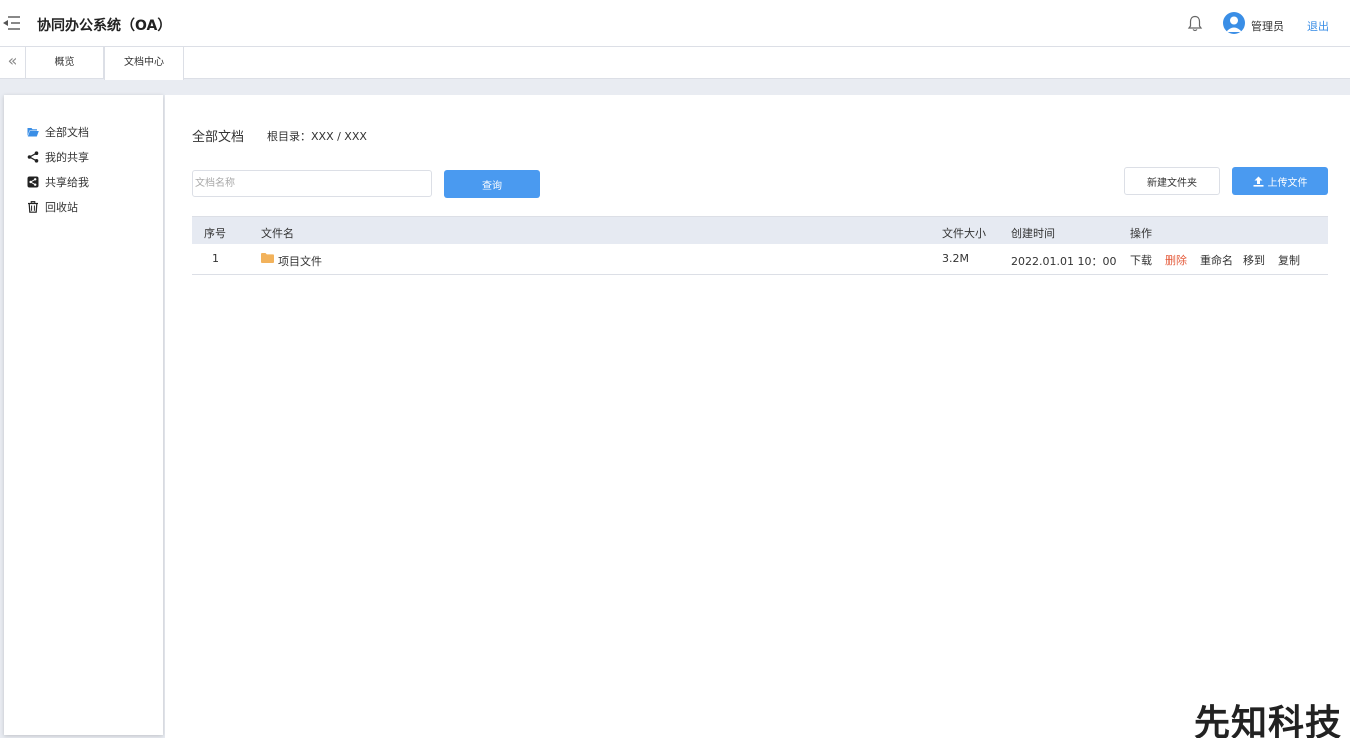 This screenshot has height=738, width=1350. I want to click on bell-icon, so click(1195, 23).